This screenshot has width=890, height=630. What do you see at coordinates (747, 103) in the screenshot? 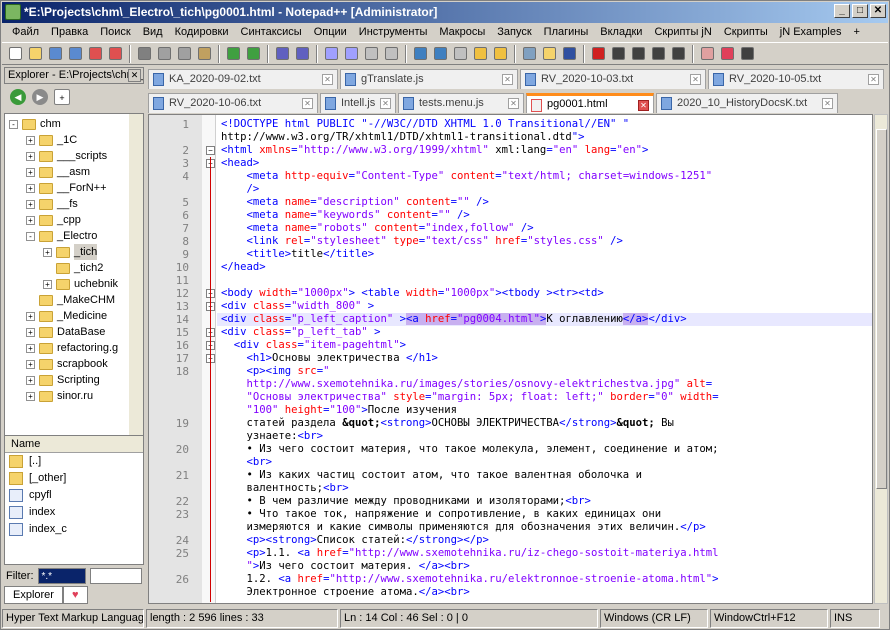
I see `editor-tab: 2020_10_HistoryDocsK.txt ✕` at bounding box center [747, 103].